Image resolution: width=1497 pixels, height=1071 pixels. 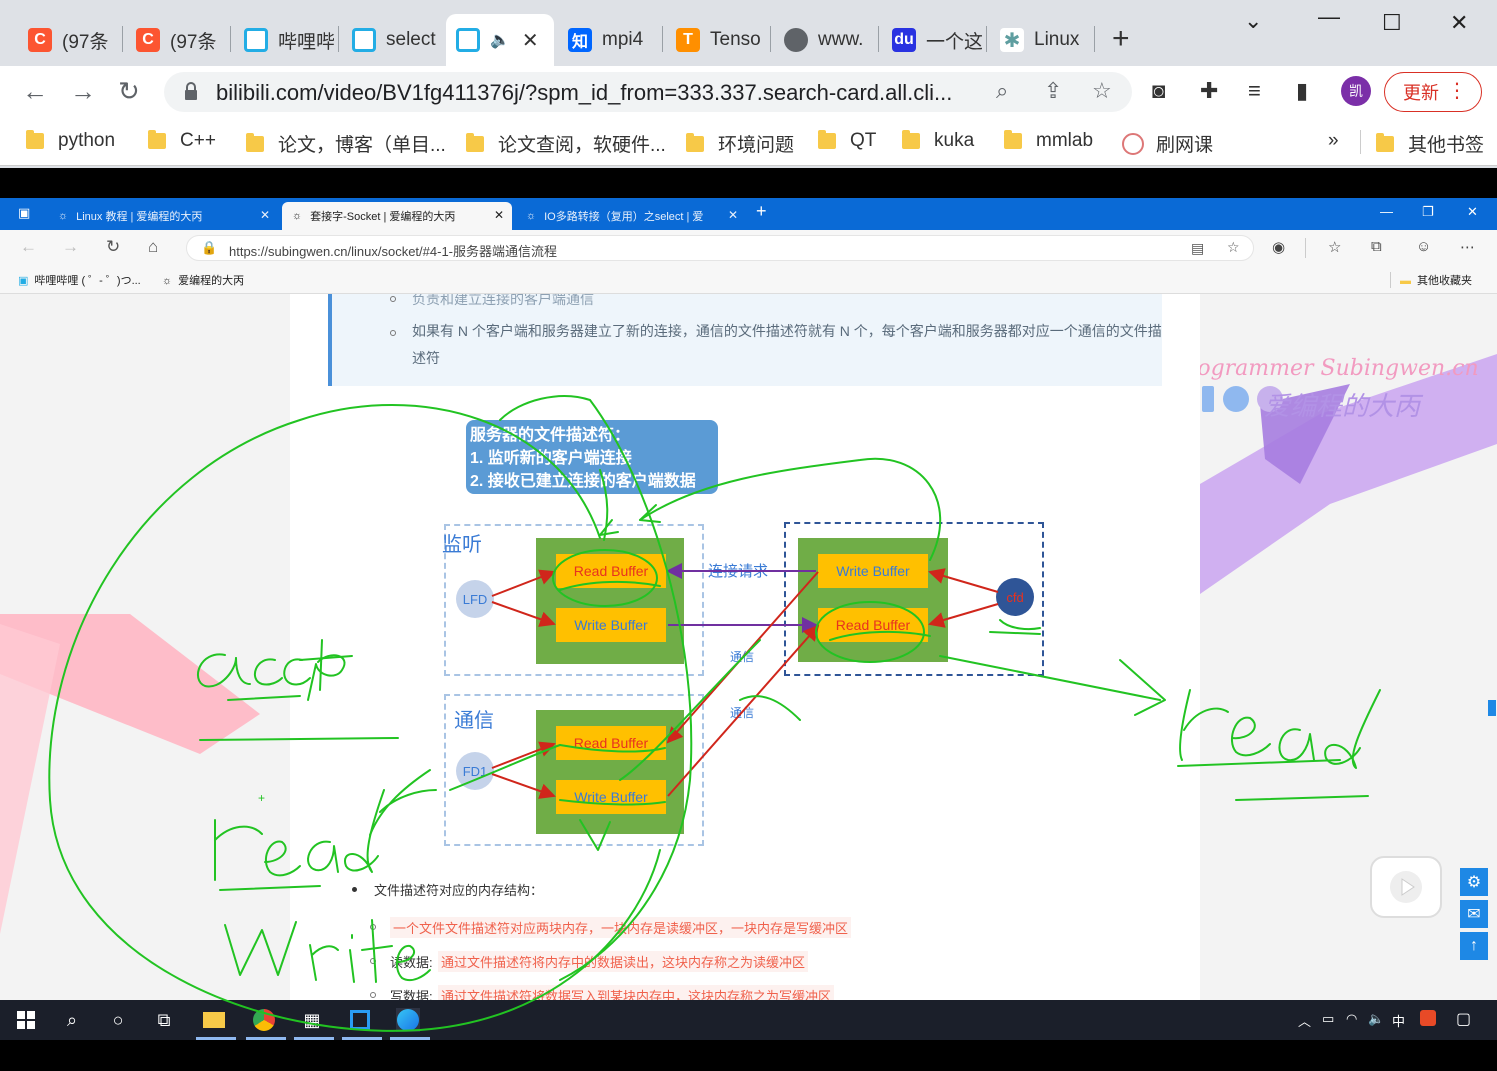 I want to click on sogou-ime-icon, so click(x=1428, y=1018).